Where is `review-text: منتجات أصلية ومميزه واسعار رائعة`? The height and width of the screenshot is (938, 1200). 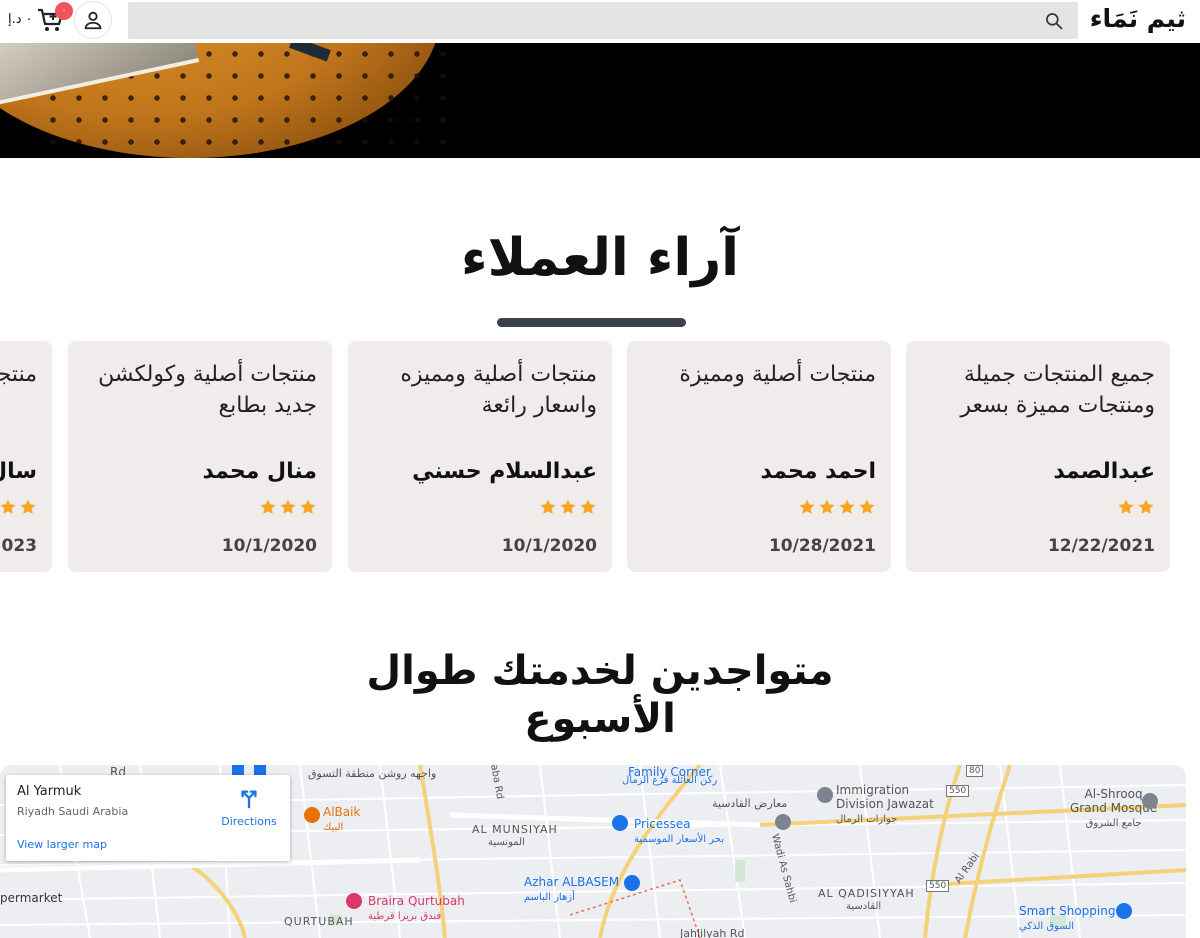
review-text: منتجات أصلية ومميزه واسعار رائعة is located at coordinates (498, 390).